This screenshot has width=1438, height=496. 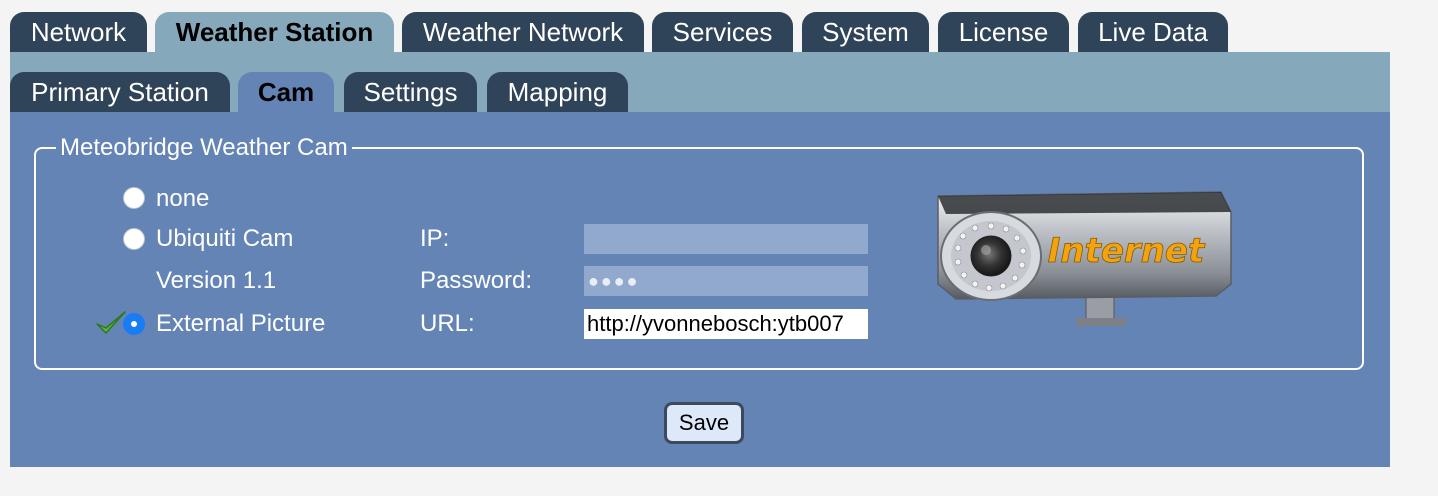 I want to click on tab-system: System, so click(x=865, y=32).